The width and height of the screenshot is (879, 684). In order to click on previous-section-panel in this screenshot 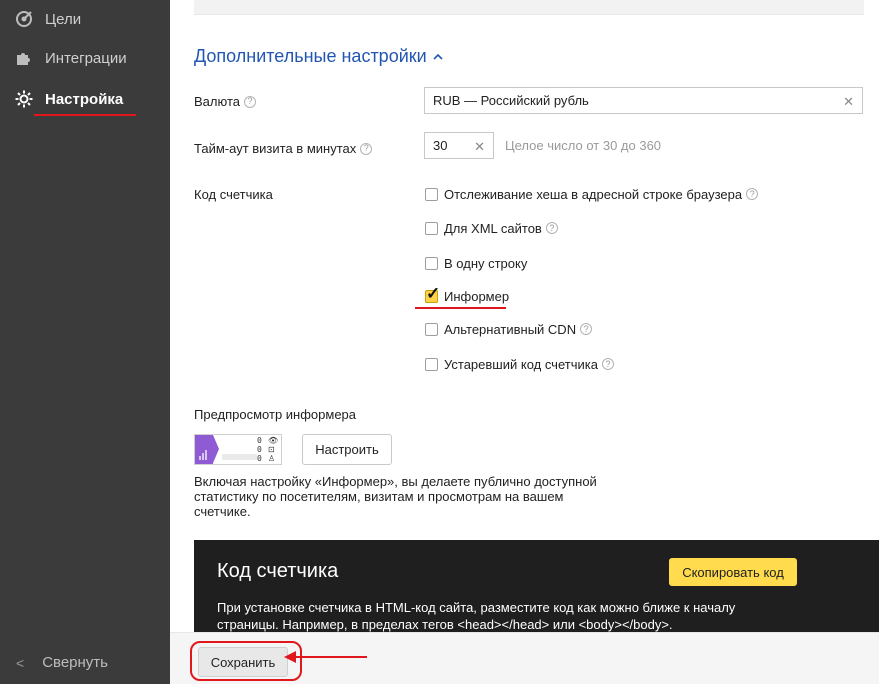, I will do `click(529, 7)`.